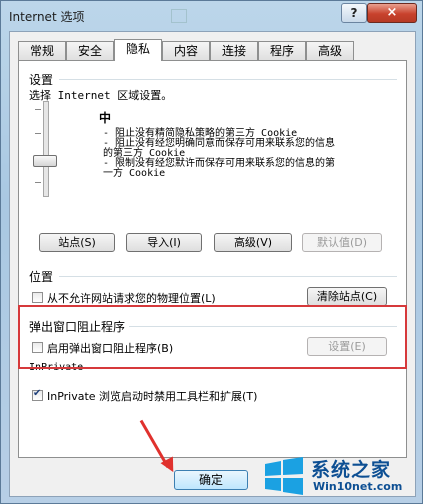 This screenshot has height=504, width=423. I want to click on windows-logo-icon, so click(284, 476).